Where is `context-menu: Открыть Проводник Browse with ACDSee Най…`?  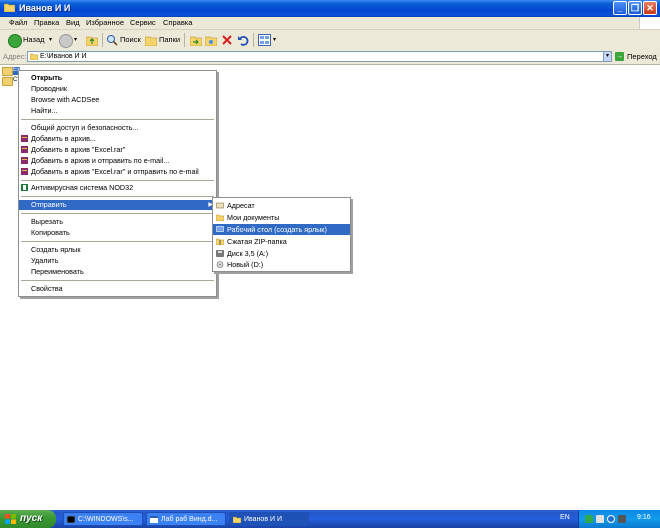
context-menu: Открыть Проводник Browse with ACDSee Най… is located at coordinates (117, 183).